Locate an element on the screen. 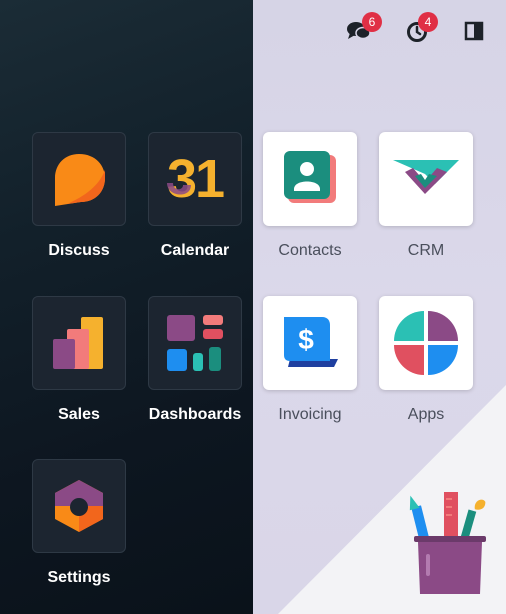 This screenshot has height=614, width=506. crm-icon is located at coordinates (426, 177).